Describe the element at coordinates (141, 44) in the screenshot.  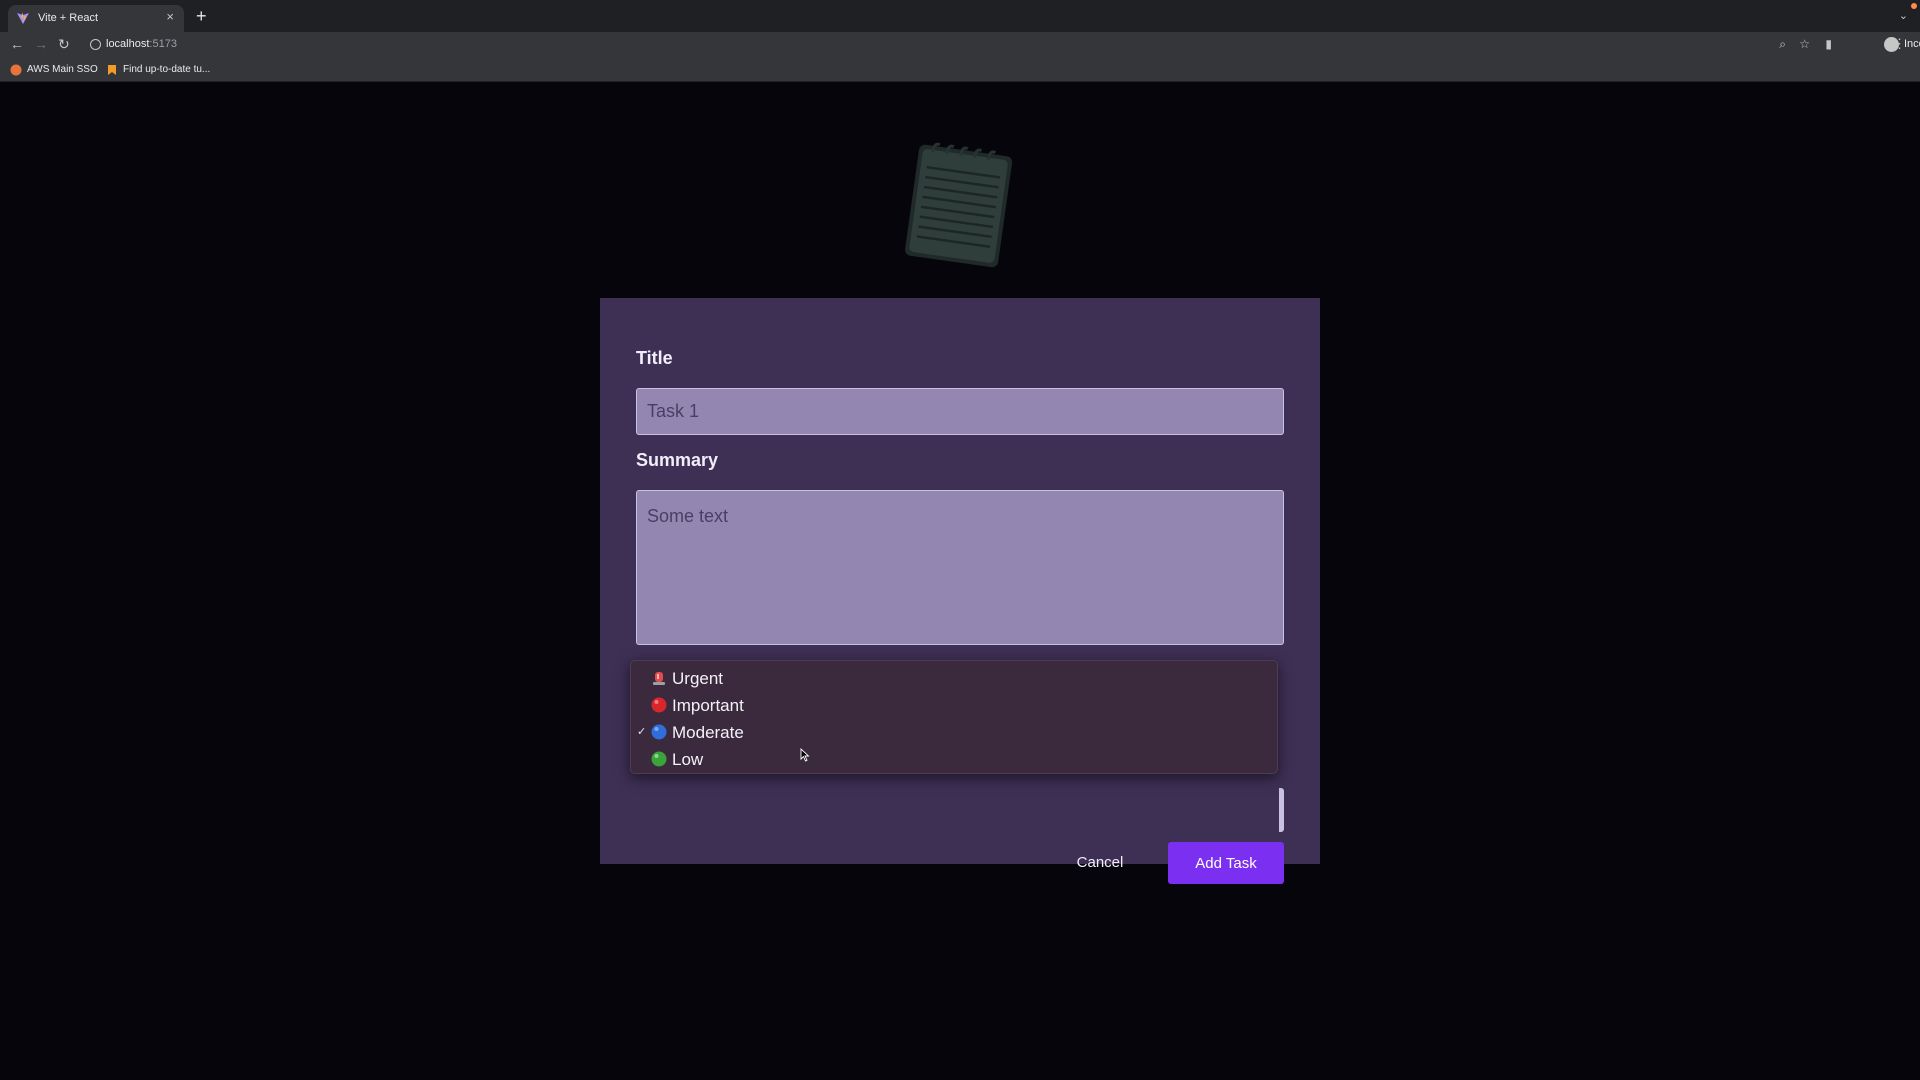
I see `url-text: localhost:5173` at that location.